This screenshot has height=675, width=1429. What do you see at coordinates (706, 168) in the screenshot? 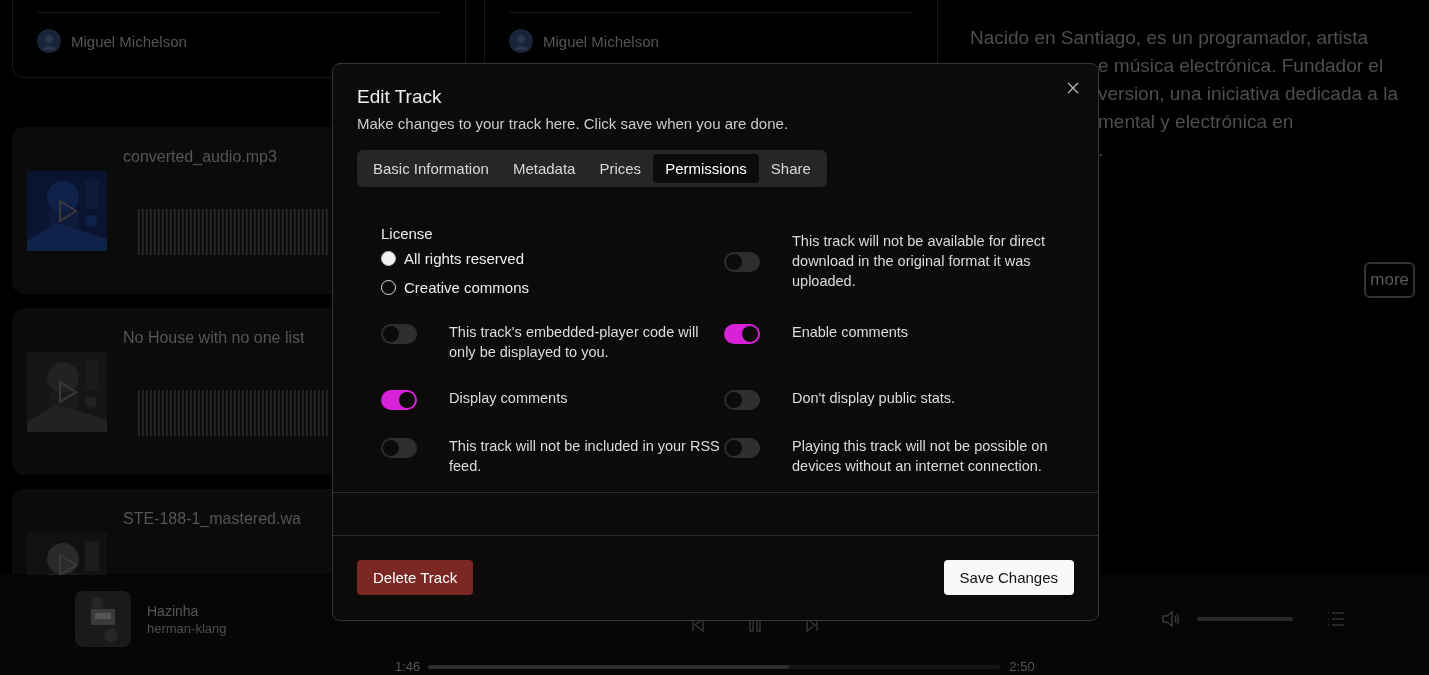
I see `tab: Permissions` at bounding box center [706, 168].